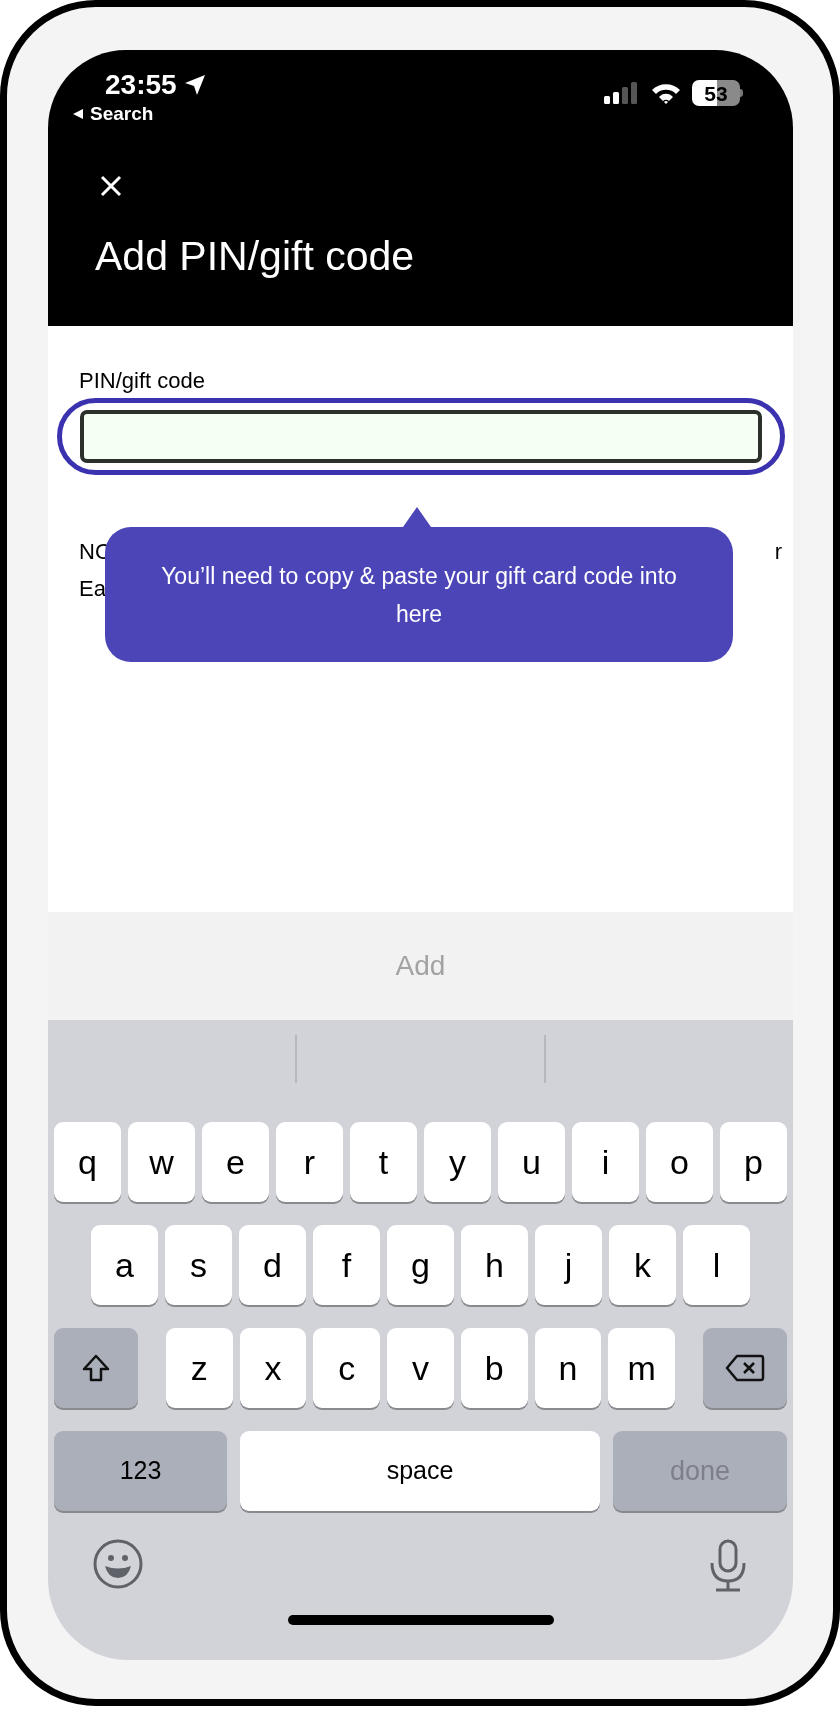 This screenshot has height=1710, width=840. I want to click on letter-key: f, so click(346, 1265).